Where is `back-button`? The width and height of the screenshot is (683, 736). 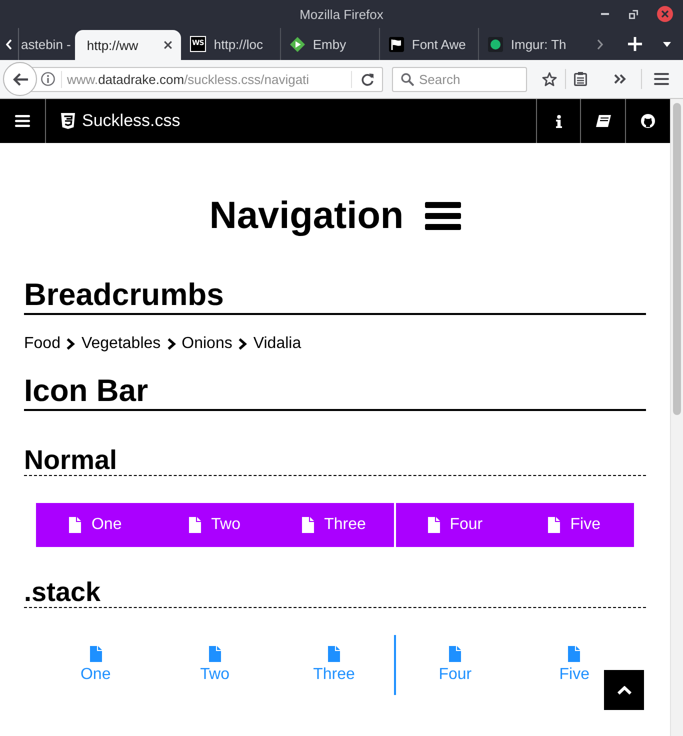 back-button is located at coordinates (20, 79).